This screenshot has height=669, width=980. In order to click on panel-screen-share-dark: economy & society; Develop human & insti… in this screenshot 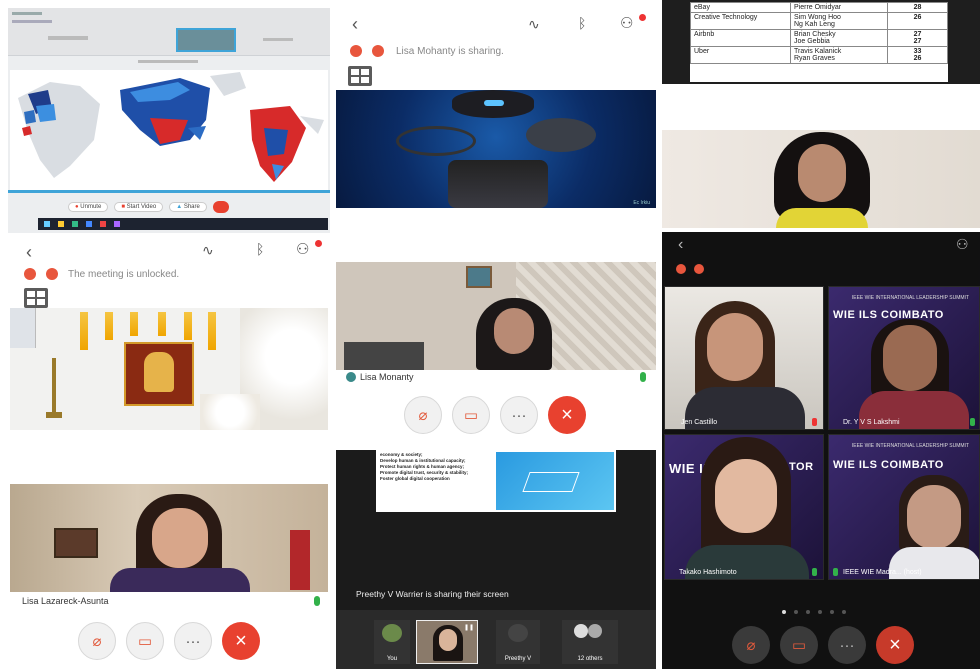, I will do `click(496, 559)`.